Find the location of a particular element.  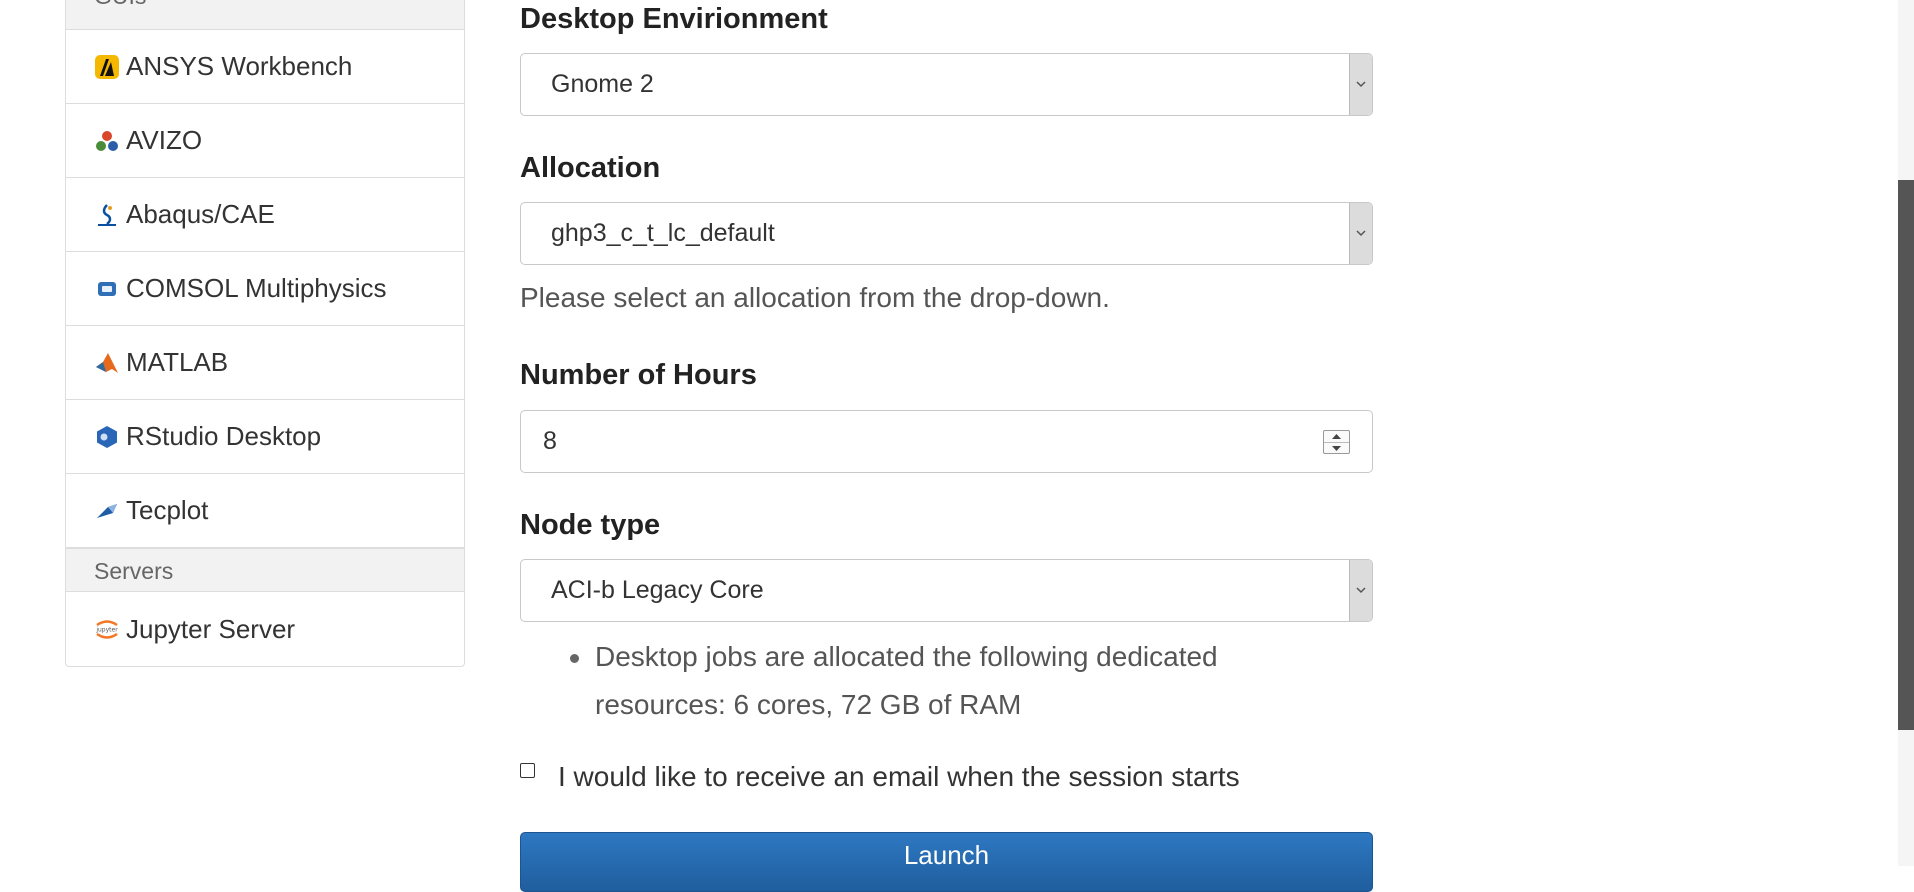

rstudio-icon is located at coordinates (107, 437).